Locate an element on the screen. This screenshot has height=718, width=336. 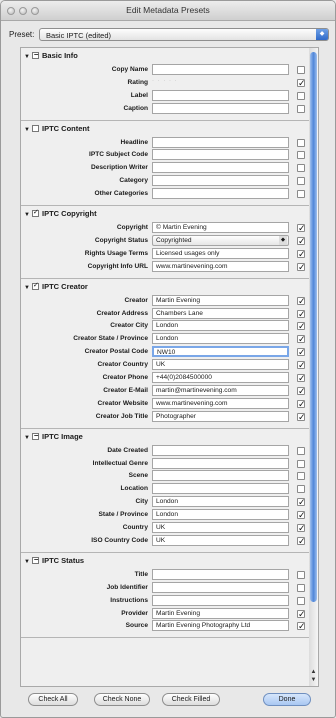
scrollbar: ▲ ▼ is located at coordinates (314, 367).